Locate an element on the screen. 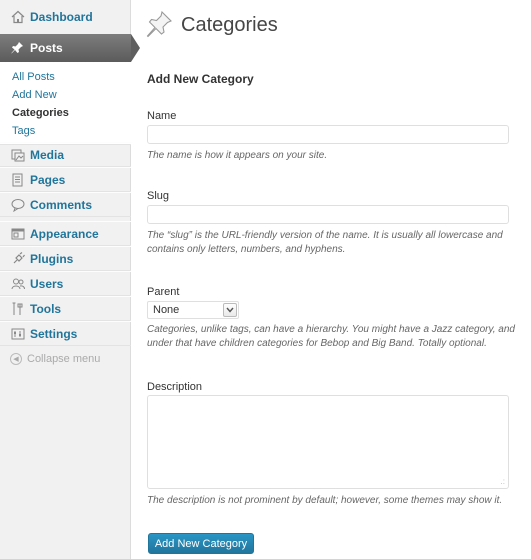 The image size is (531, 559). collapse-arrow-icon: ◀ is located at coordinates (16, 359).